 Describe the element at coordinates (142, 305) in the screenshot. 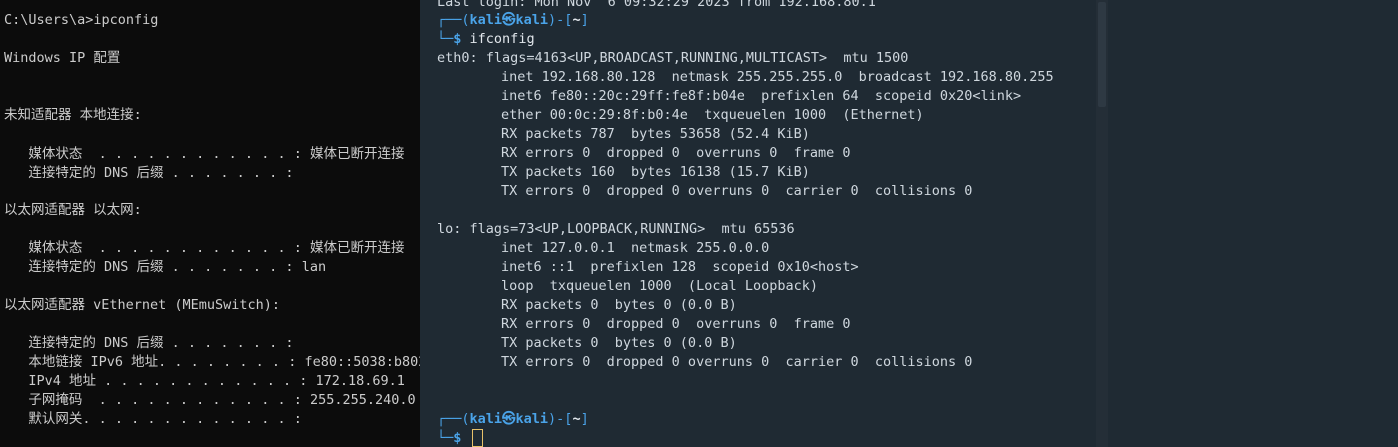

I see `cmd-line: 以太网适配器 vEthernet (MEmuSwitch):` at that location.